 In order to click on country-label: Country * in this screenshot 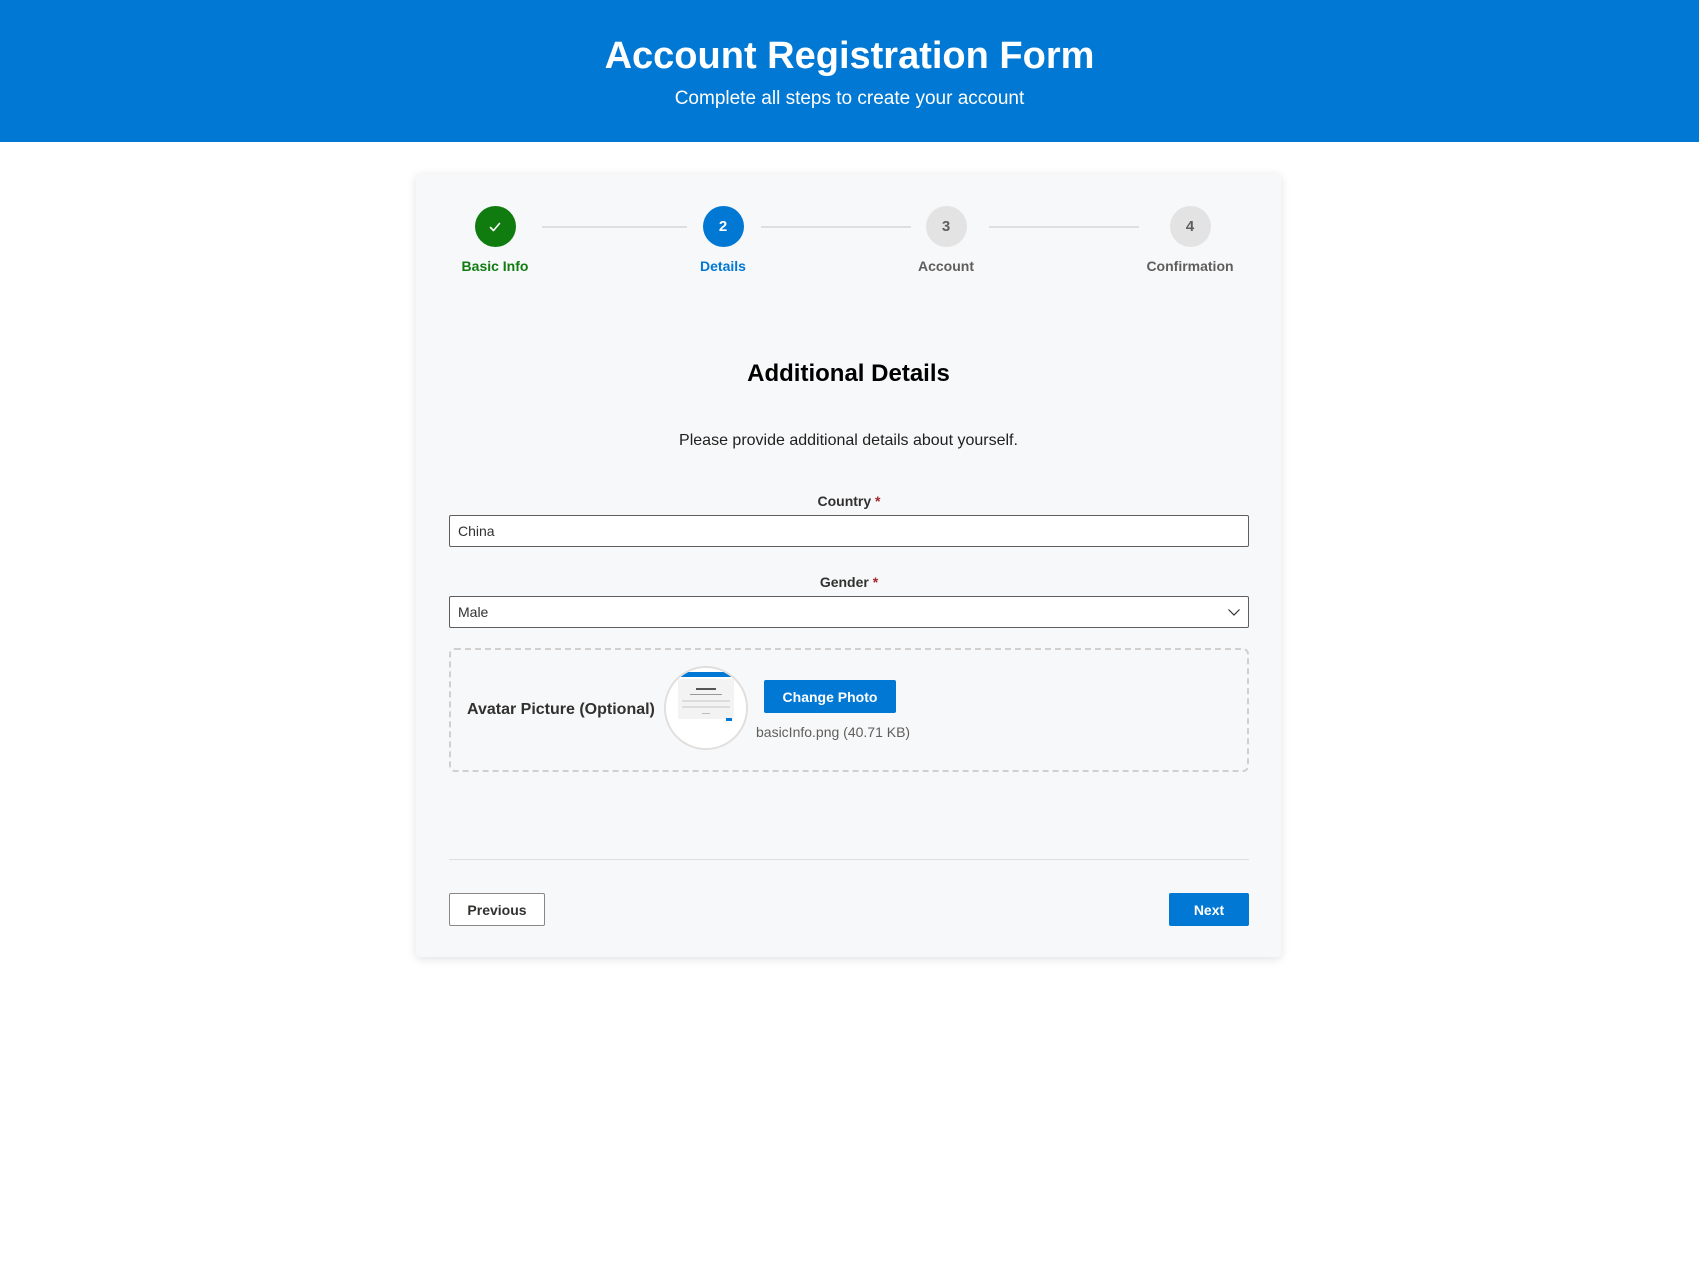, I will do `click(849, 501)`.